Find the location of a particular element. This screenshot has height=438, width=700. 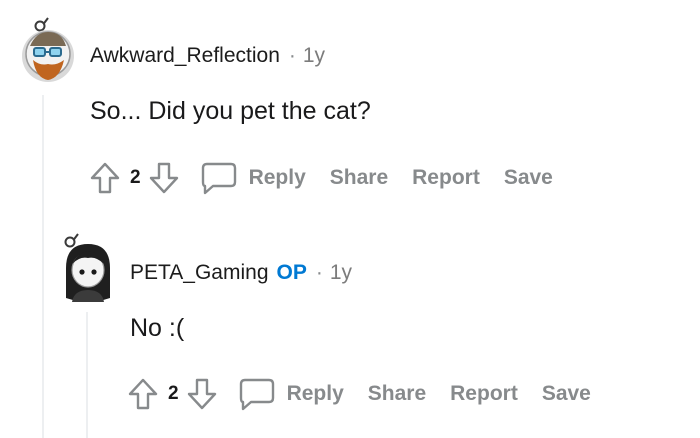

username: Awkward_Reflection is located at coordinates (185, 56).